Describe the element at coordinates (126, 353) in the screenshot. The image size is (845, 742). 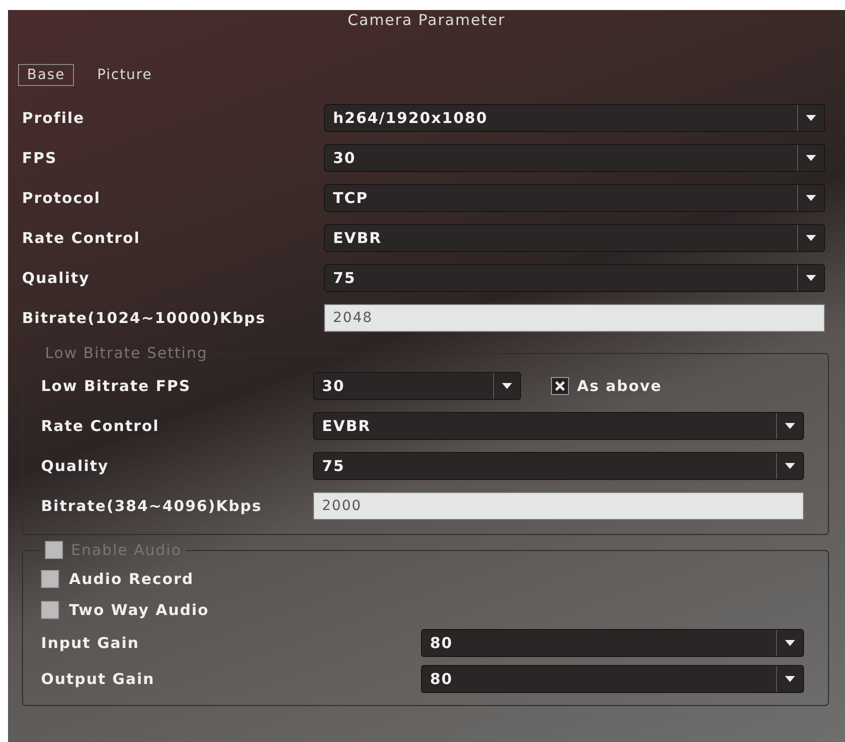
I see `group-title: Low Bitrate Setting` at that location.